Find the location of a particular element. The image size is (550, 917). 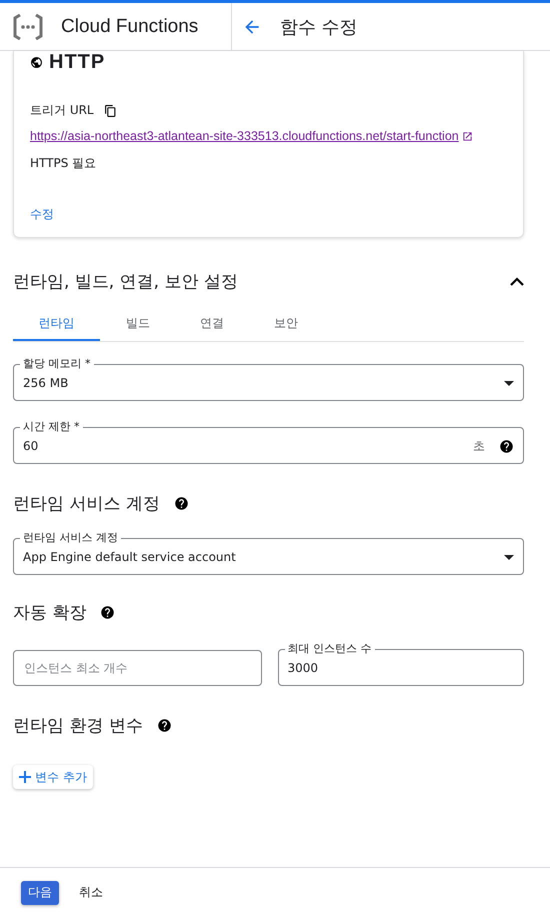

section-heading: 런타임 환경 변수 is located at coordinates (78, 726).